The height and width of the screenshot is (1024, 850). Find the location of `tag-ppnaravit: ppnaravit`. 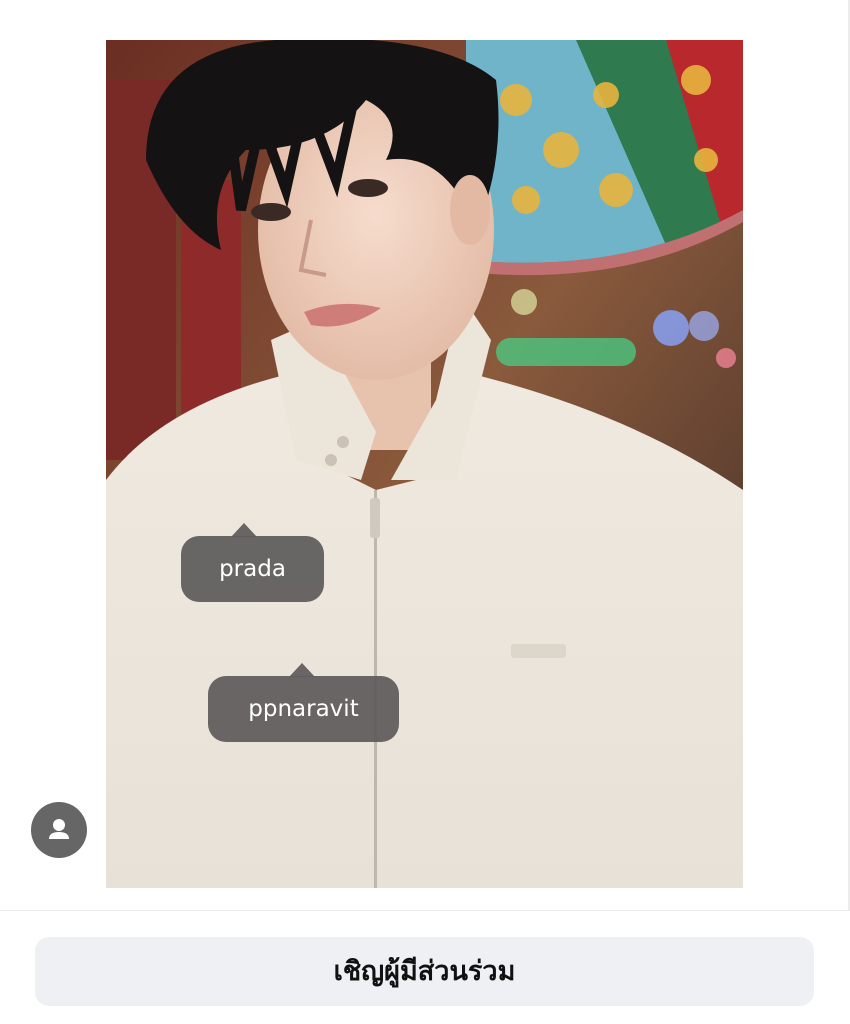

tag-ppnaravit: ppnaravit is located at coordinates (303, 702).